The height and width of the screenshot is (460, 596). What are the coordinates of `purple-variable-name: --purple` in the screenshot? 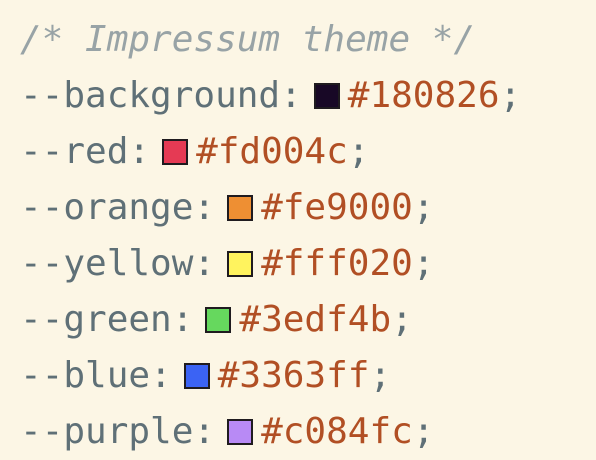 It's located at (107, 431).